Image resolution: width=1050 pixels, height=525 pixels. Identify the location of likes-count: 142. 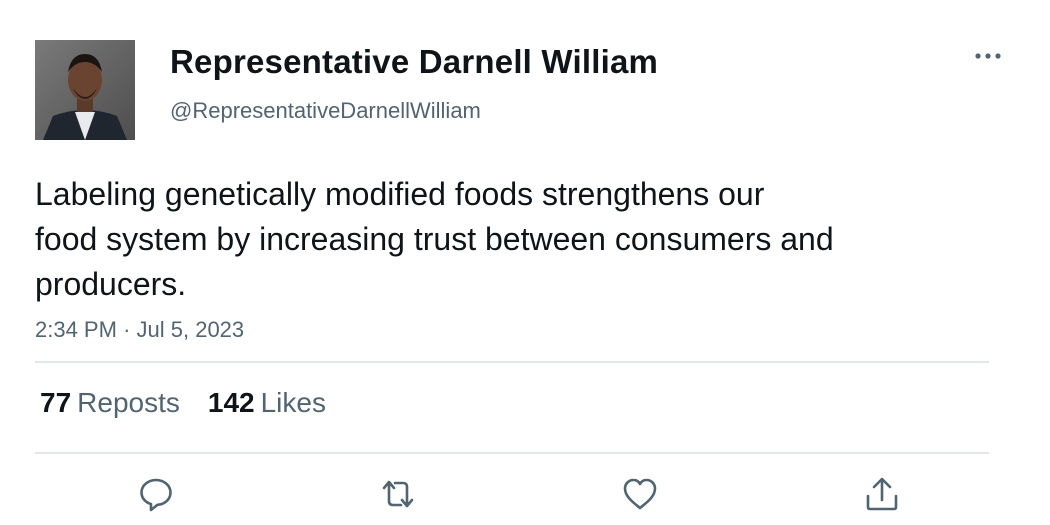
(231, 402).